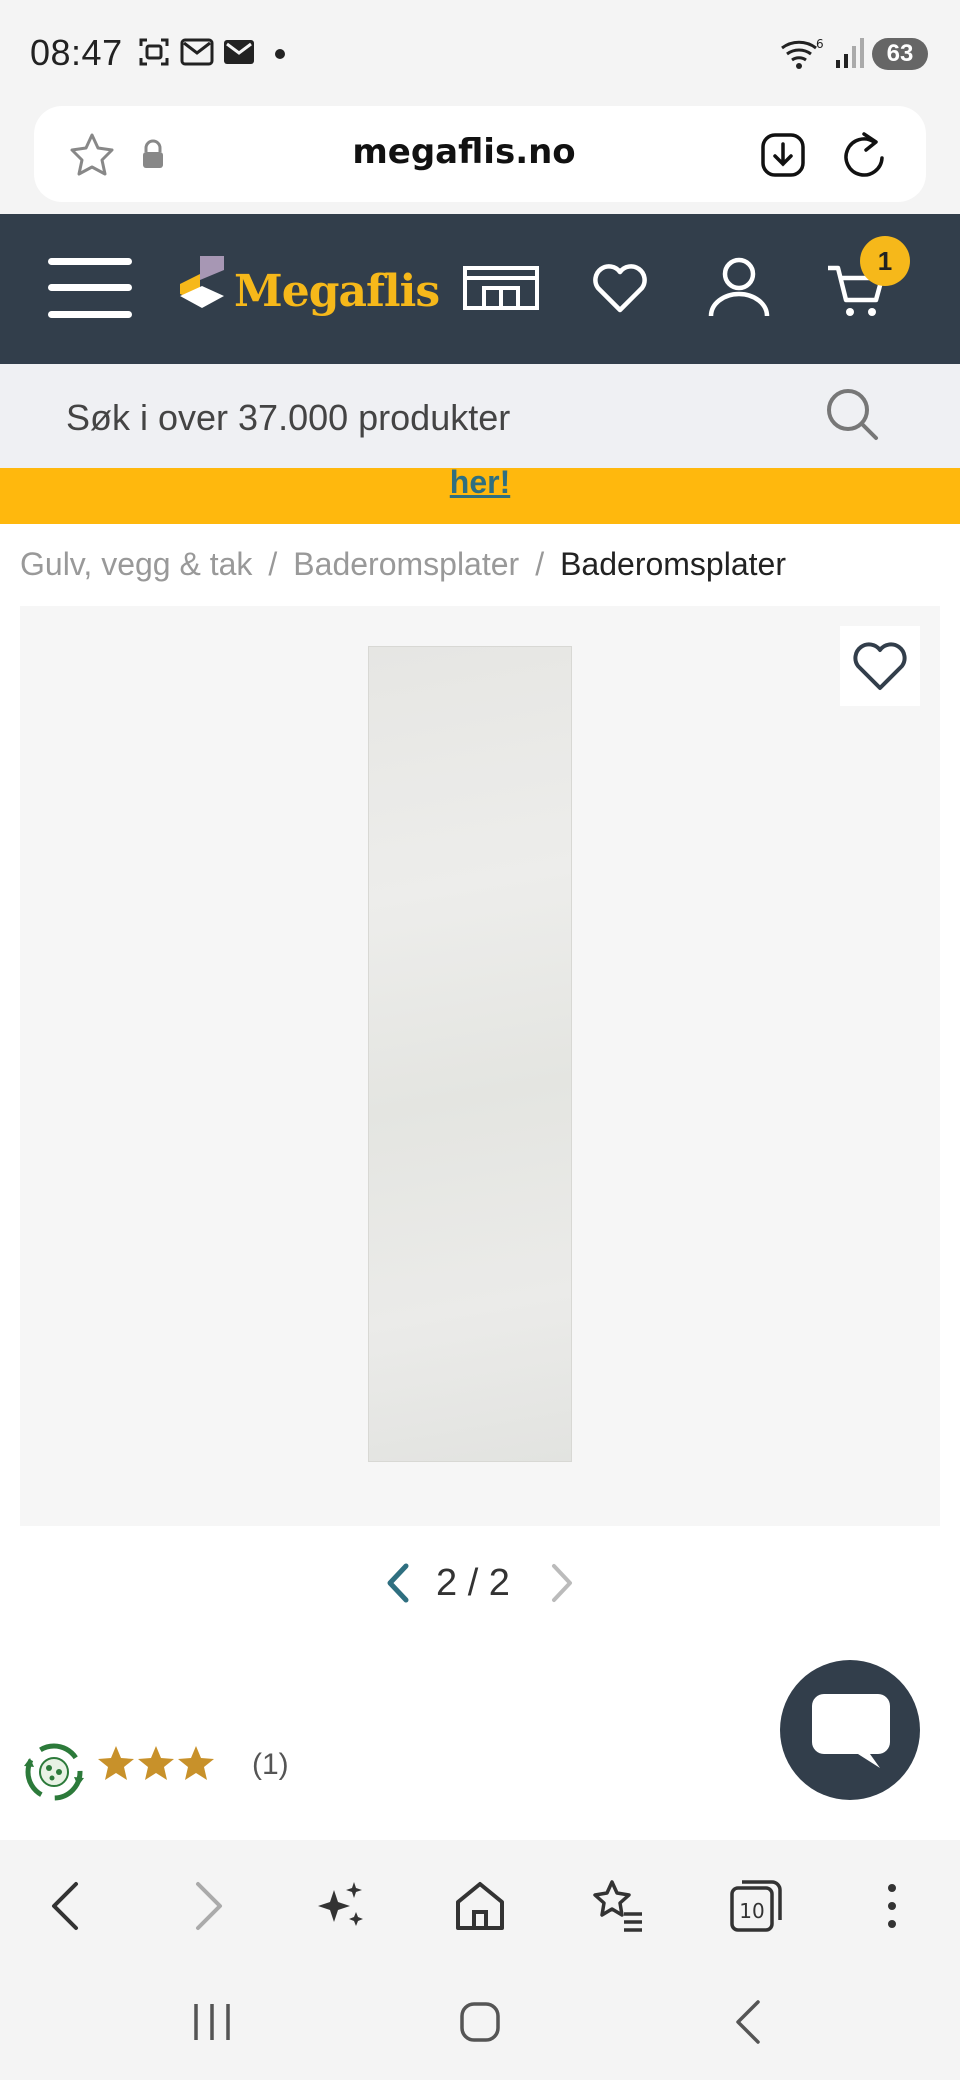 The image size is (960, 2080). What do you see at coordinates (90, 288) in the screenshot?
I see `menu-icon` at bounding box center [90, 288].